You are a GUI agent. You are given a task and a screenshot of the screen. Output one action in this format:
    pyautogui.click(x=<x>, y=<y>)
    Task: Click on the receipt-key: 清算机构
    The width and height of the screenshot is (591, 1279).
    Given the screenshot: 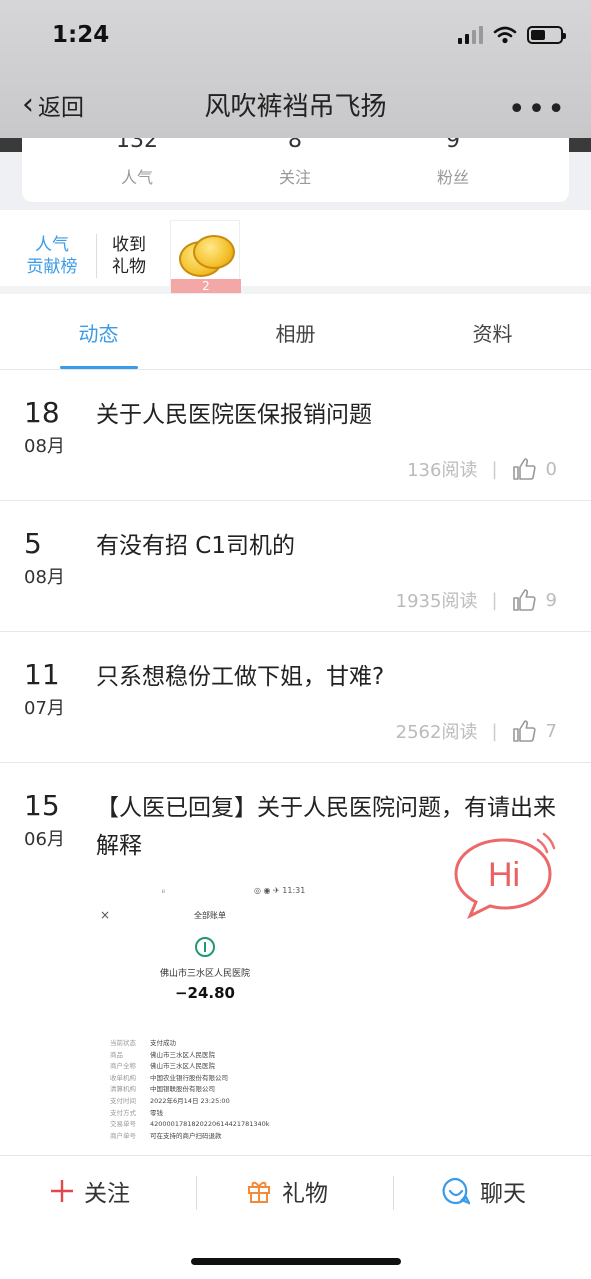 What is the action you would take?
    pyautogui.click(x=123, y=1089)
    